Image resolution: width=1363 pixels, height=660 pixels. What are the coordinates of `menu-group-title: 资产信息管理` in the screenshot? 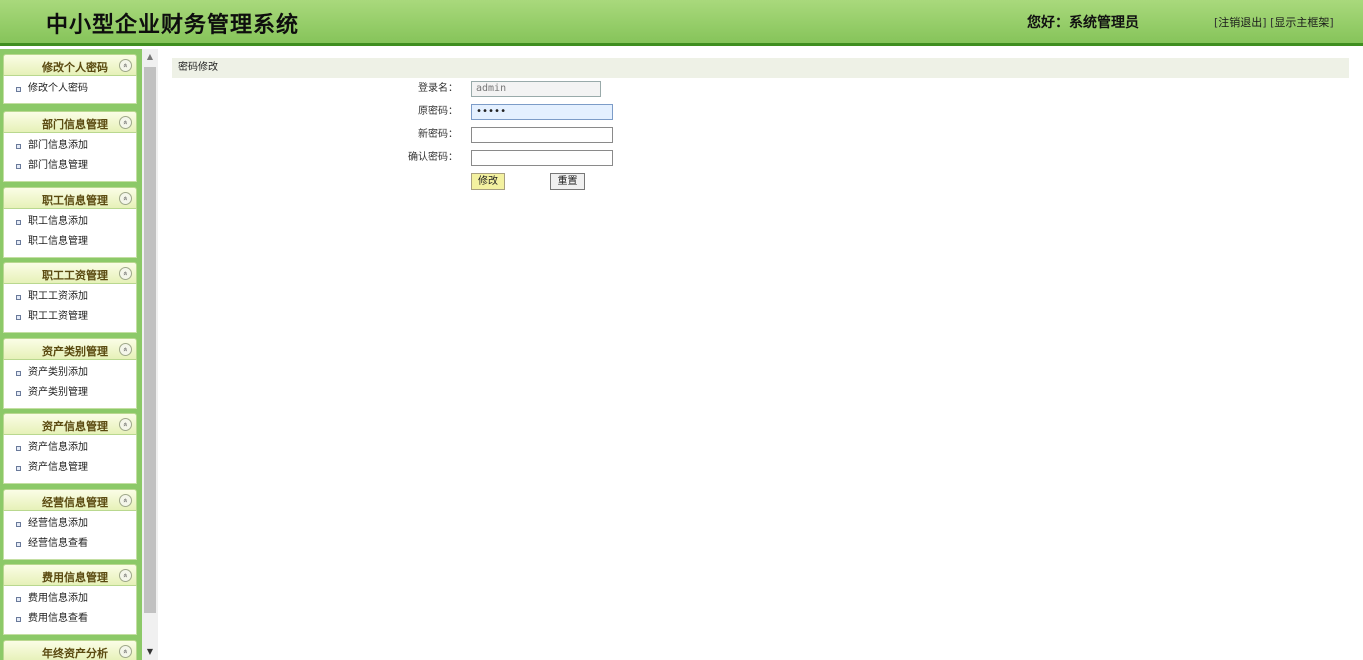 It's located at (75, 426).